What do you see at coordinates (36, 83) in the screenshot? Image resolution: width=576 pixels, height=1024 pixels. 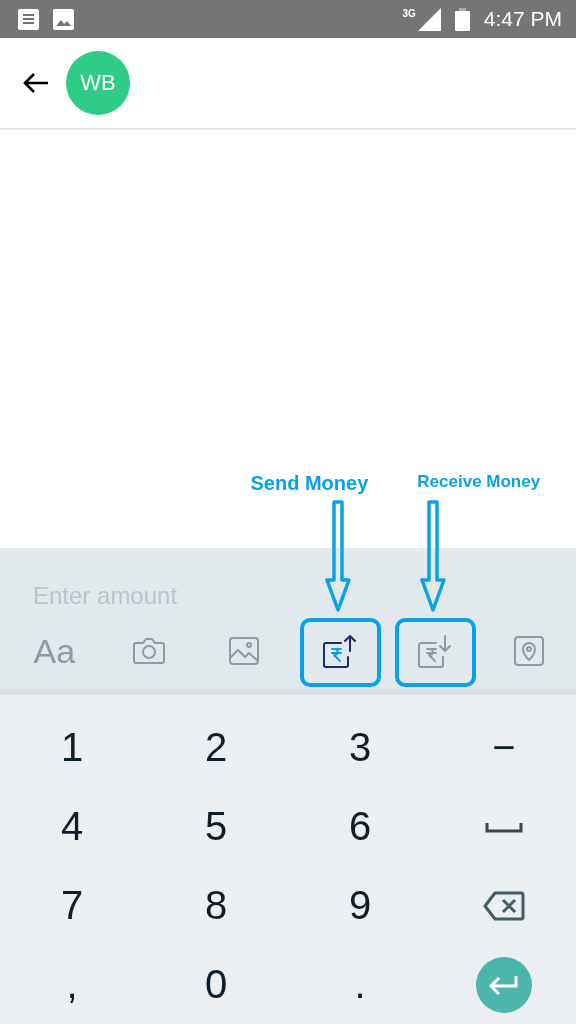 I see `back-arrow-icon` at bounding box center [36, 83].